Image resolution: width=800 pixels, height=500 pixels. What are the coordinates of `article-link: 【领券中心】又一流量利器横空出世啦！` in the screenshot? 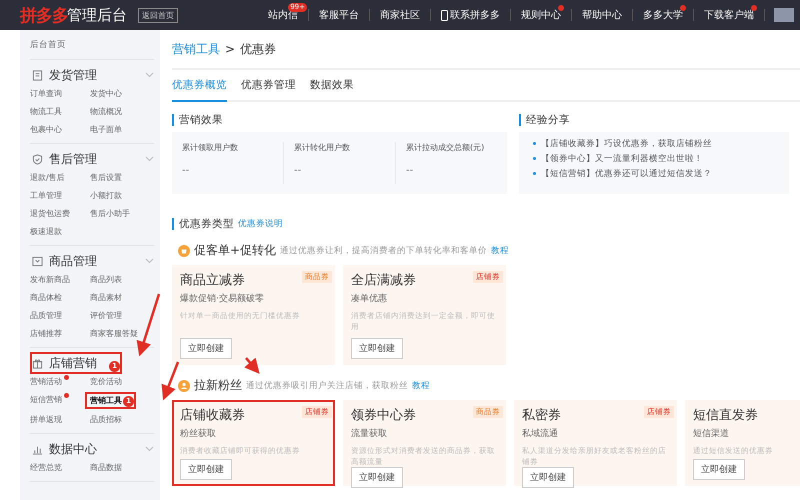 It's located at (656, 159).